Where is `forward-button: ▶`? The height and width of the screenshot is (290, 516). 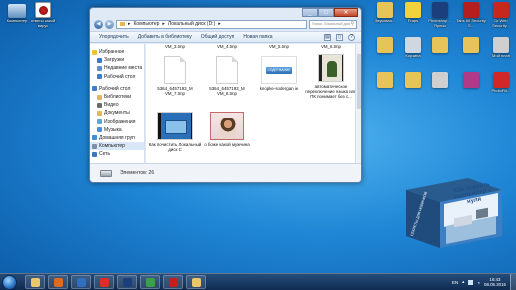
forward-button: ▶ is located at coordinates (109, 24).